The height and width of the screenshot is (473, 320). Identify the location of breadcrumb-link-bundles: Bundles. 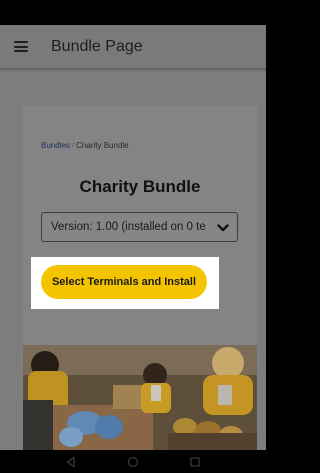
(55, 145).